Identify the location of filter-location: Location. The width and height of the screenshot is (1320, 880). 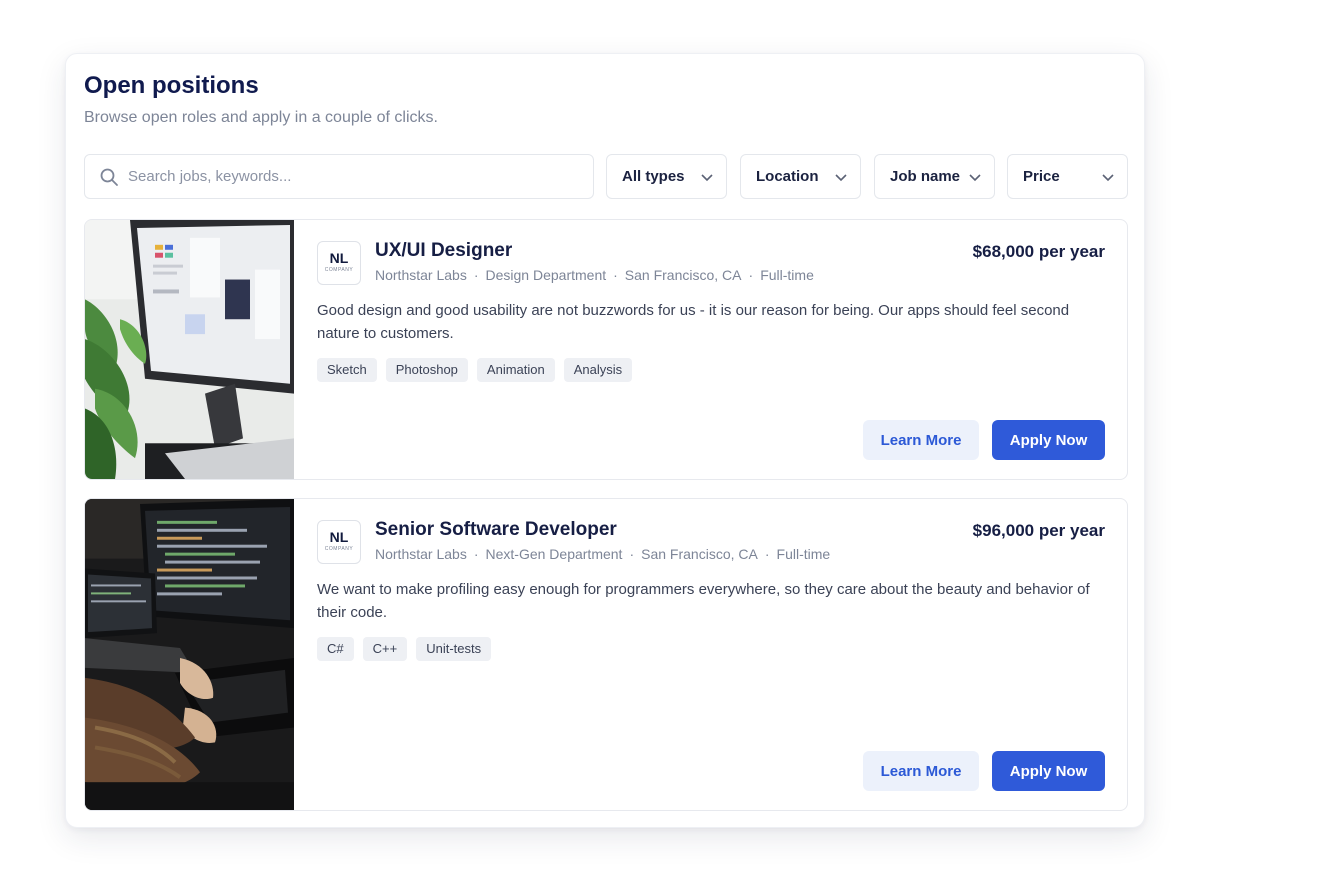
(800, 176).